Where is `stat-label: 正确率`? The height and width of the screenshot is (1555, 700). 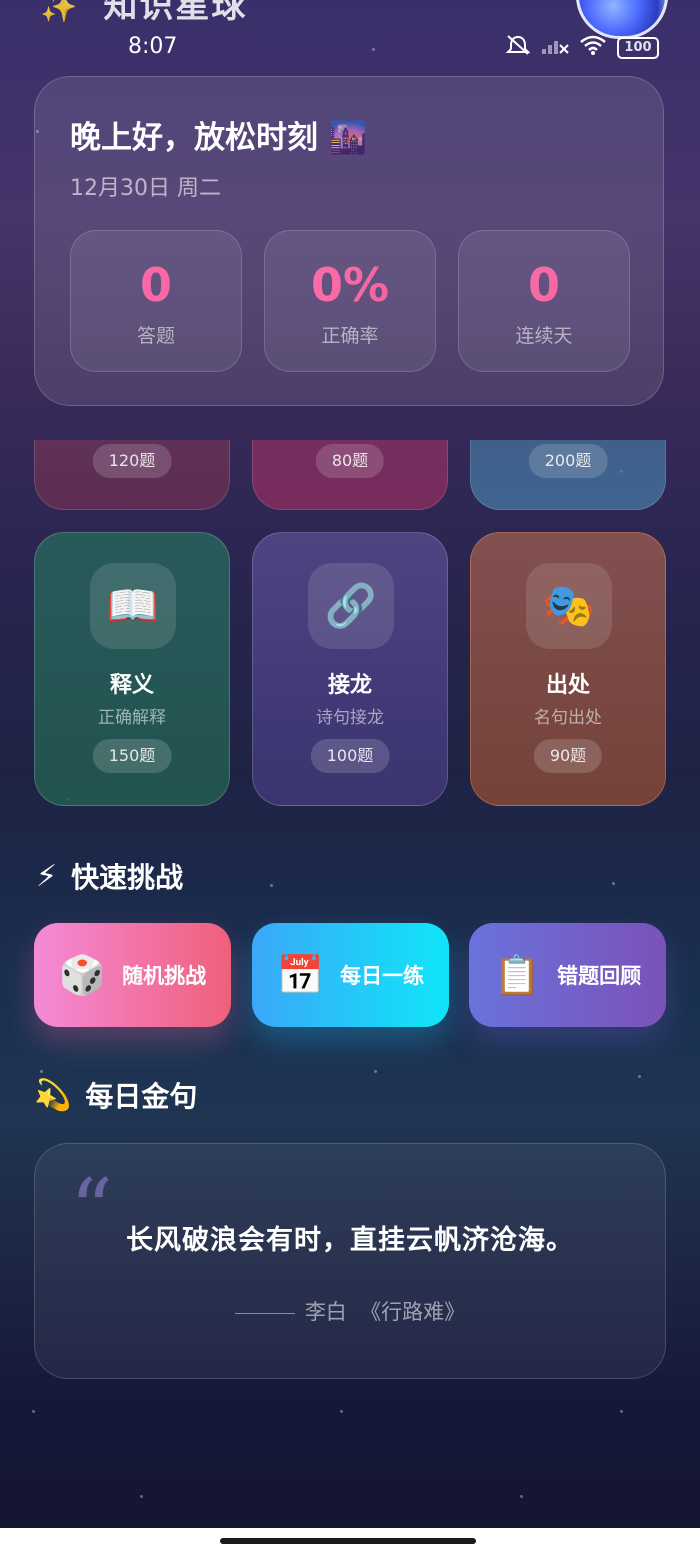 stat-label: 正确率 is located at coordinates (350, 336).